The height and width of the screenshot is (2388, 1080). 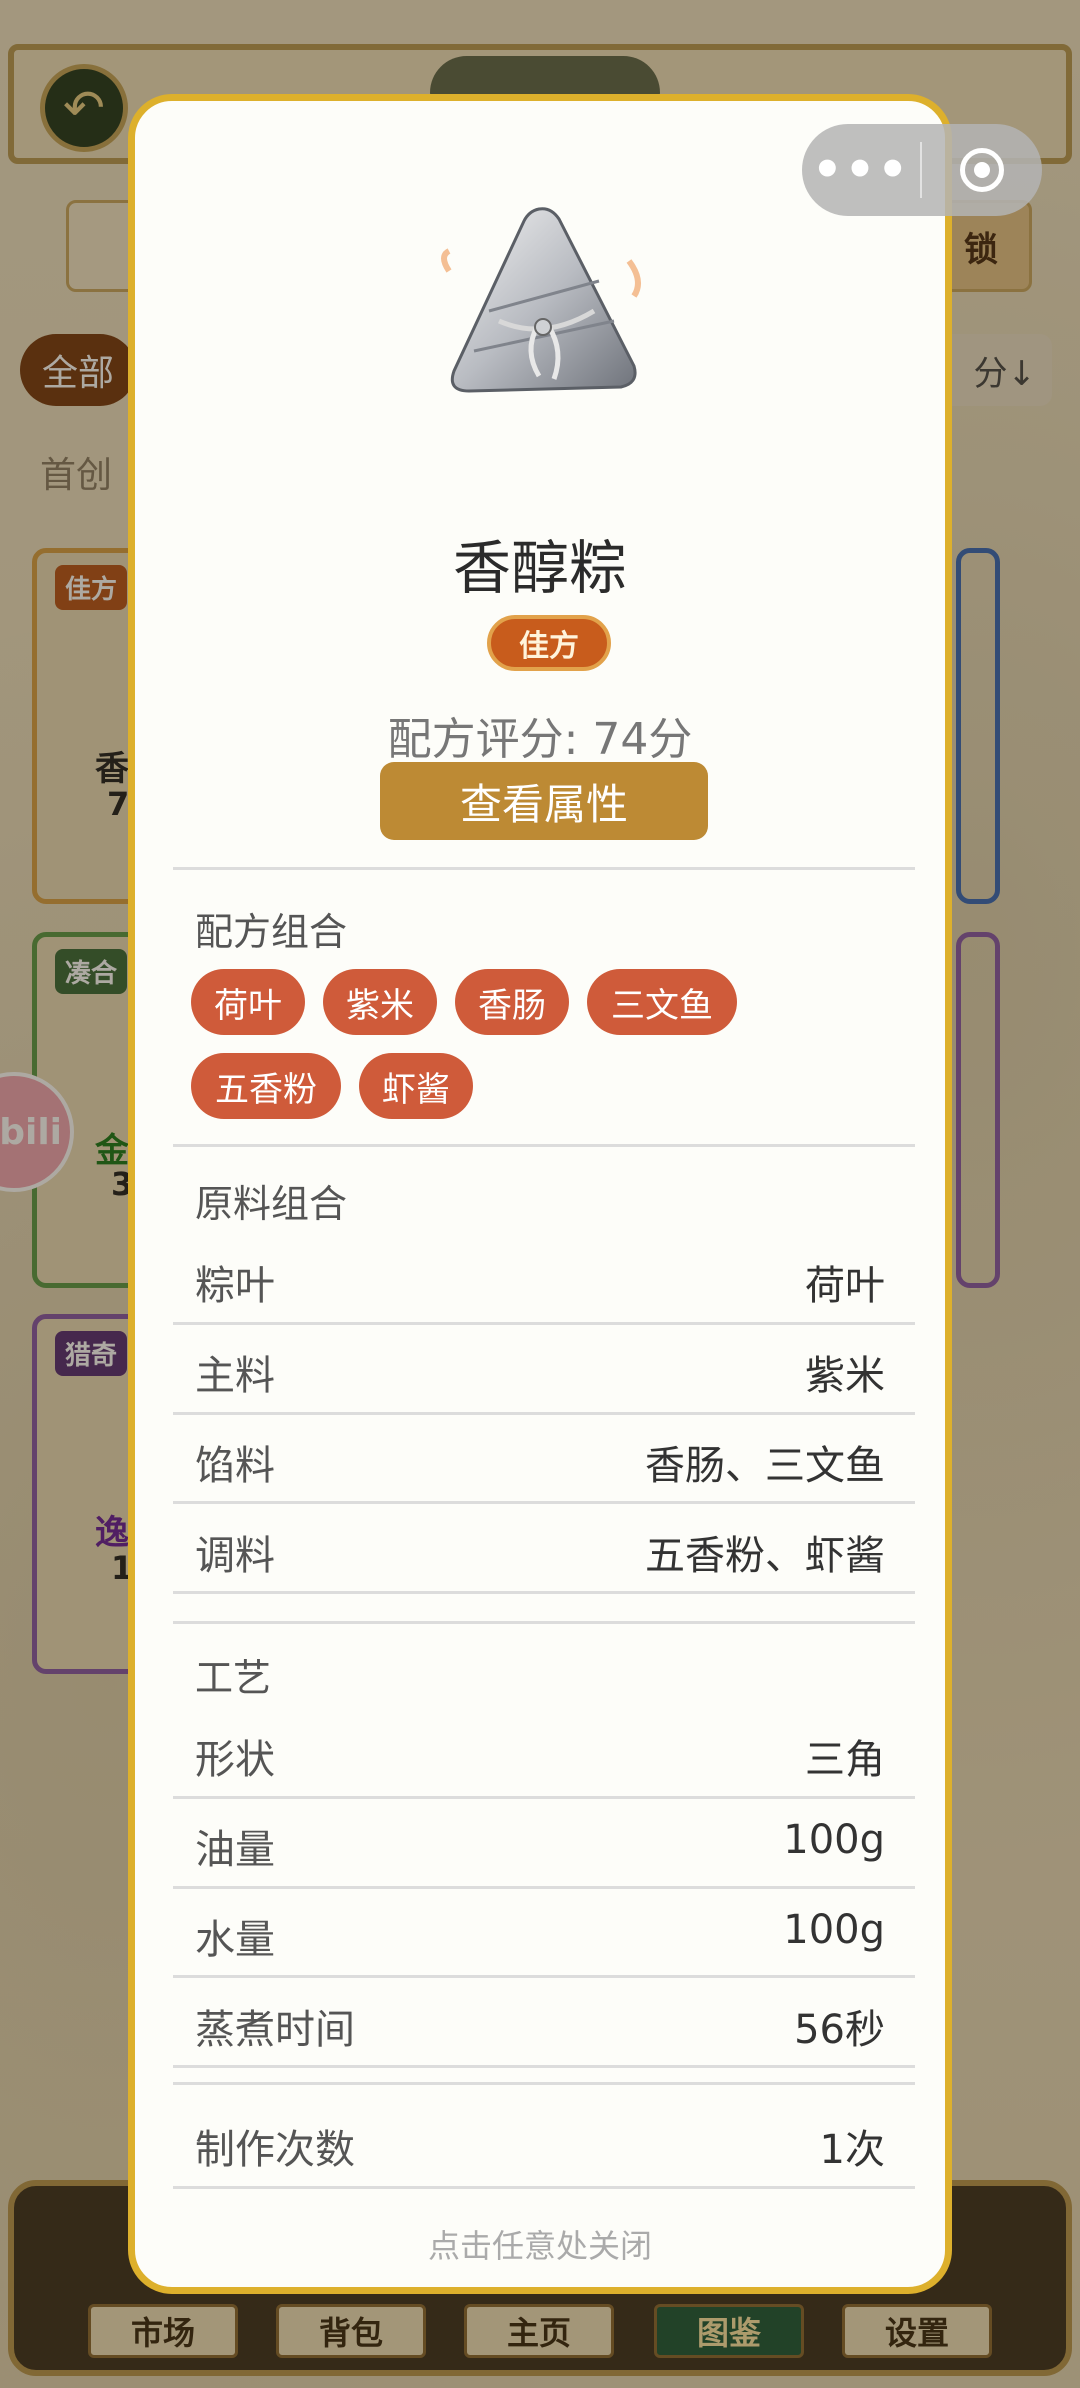 I want to click on miniprogram-capsule: •••, so click(x=922, y=170).